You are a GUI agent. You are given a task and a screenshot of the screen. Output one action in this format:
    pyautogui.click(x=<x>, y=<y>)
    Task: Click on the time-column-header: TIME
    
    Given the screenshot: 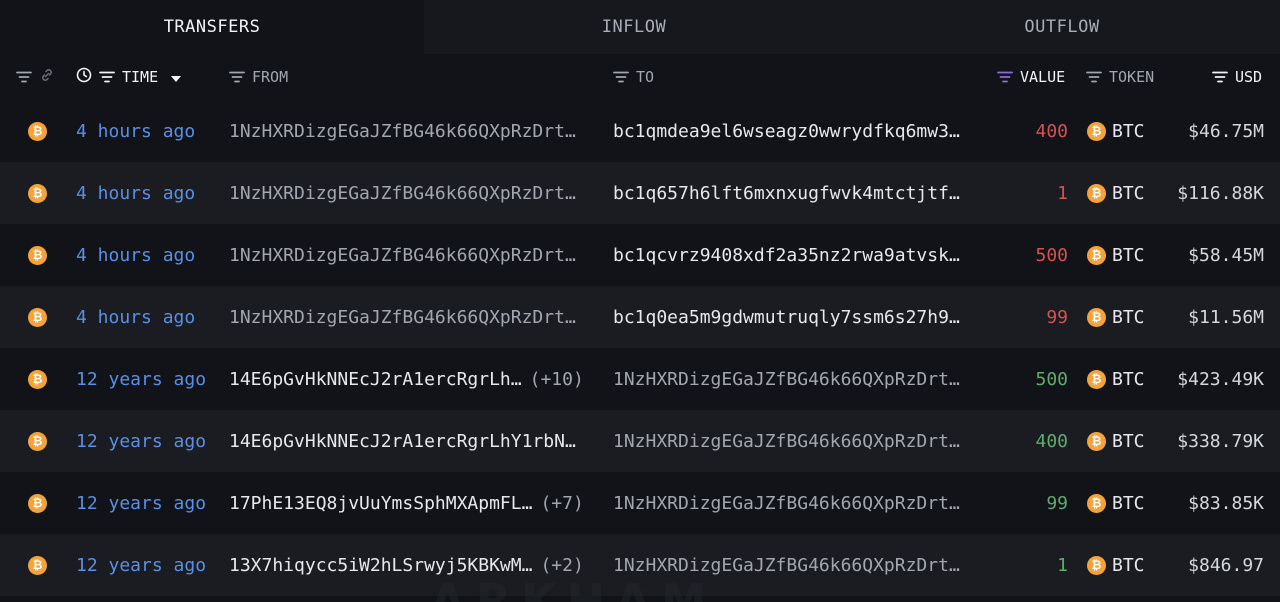 What is the action you would take?
    pyautogui.click(x=129, y=77)
    